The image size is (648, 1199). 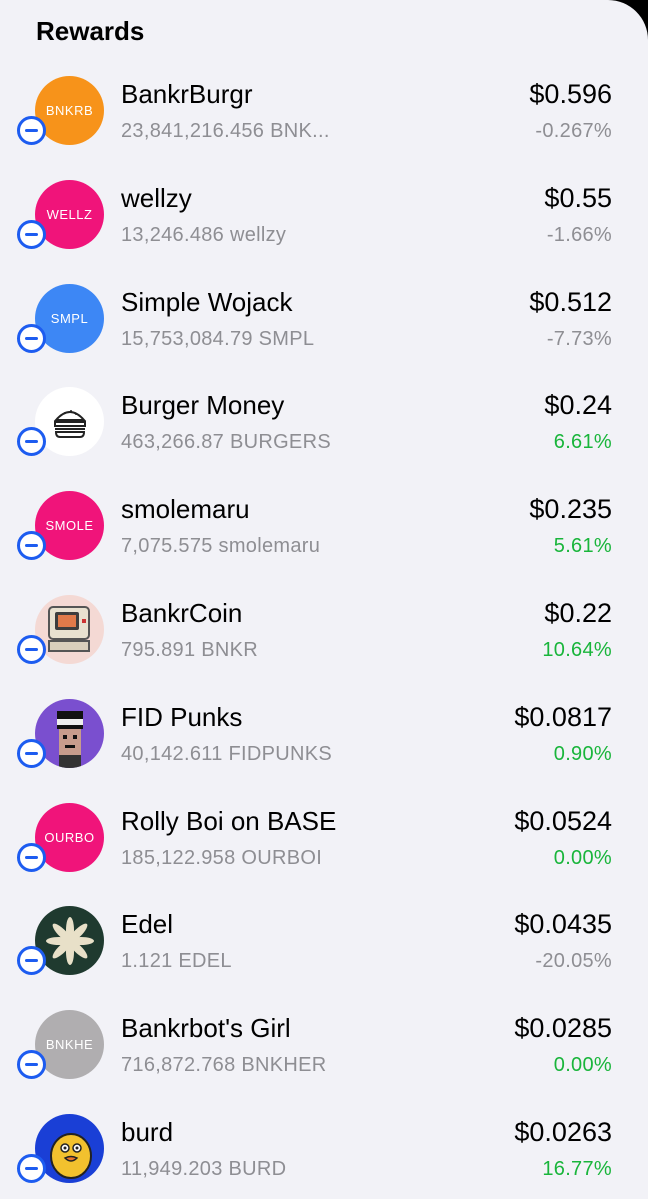 I want to click on token-change: -0.267%, so click(x=573, y=131).